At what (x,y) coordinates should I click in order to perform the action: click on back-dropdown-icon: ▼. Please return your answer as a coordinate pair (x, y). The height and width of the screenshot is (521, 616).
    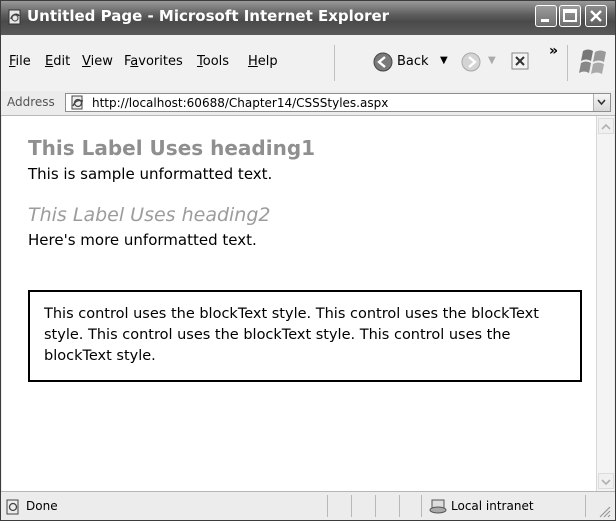
    Looking at the image, I should click on (444, 60).